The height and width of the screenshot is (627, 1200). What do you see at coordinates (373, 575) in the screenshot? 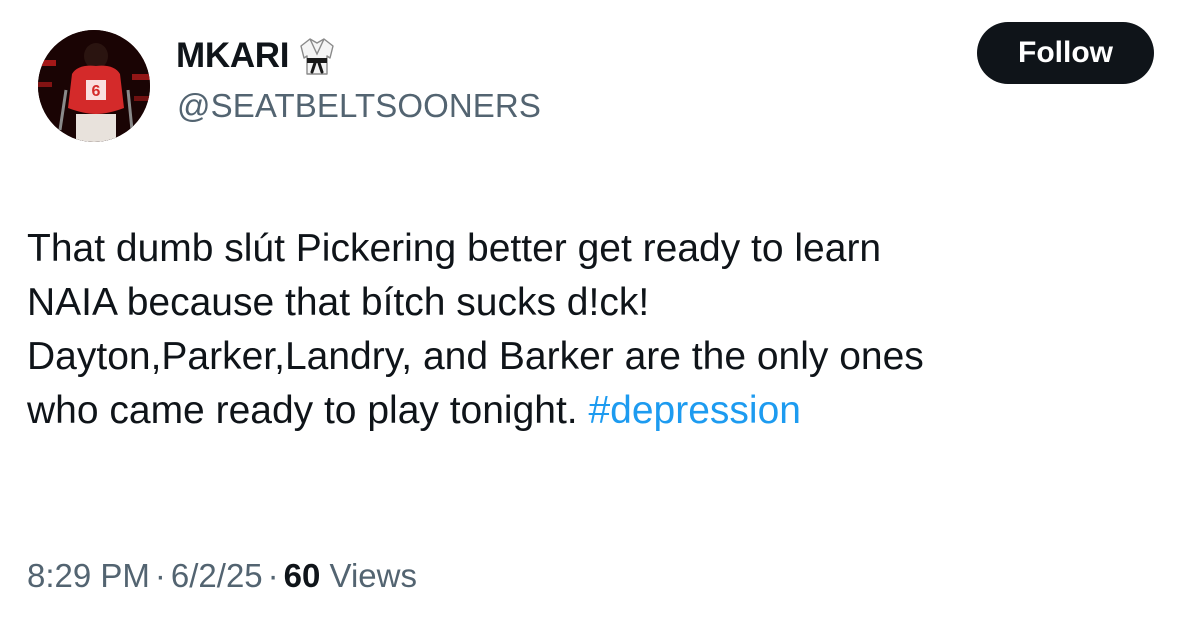
I see `views-label: Views` at bounding box center [373, 575].